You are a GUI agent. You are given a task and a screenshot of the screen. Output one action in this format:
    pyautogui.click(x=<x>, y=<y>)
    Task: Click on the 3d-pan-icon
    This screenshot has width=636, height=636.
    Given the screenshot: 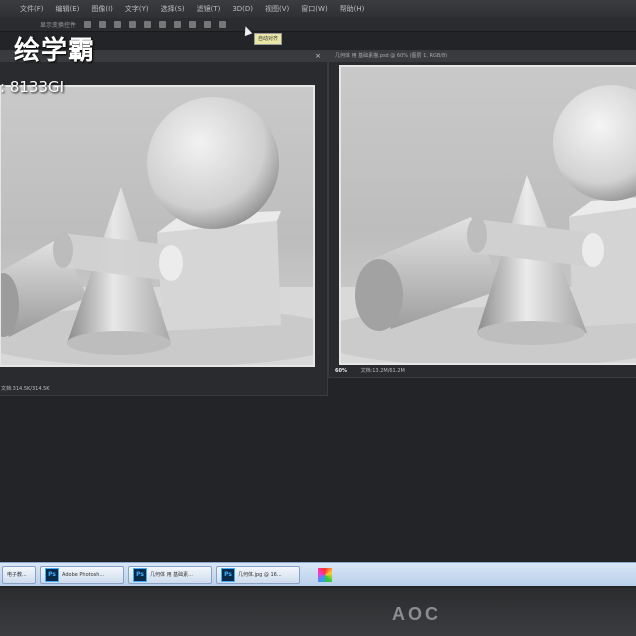 What is the action you would take?
    pyautogui.click(x=223, y=24)
    